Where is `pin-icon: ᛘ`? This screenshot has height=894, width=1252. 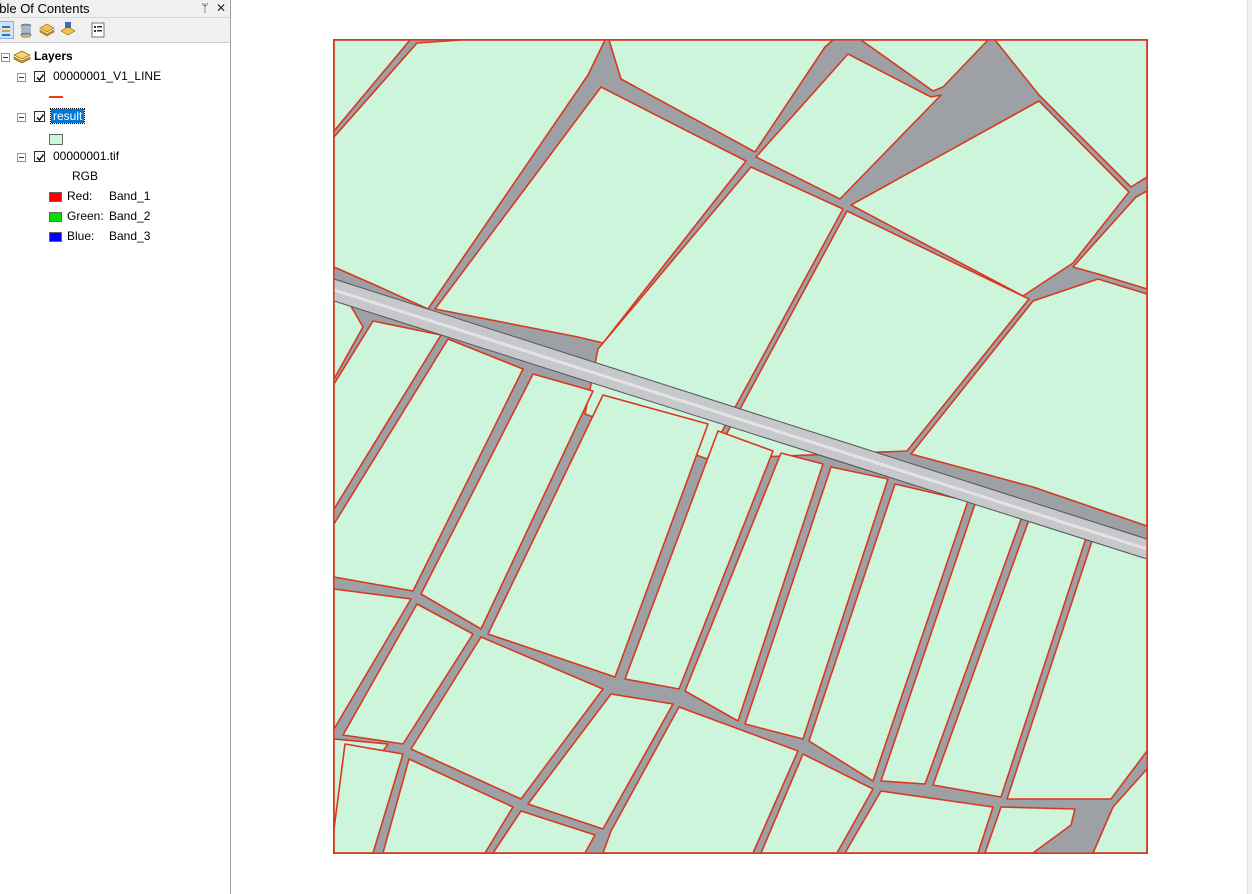 pin-icon: ᛘ is located at coordinates (205, 8).